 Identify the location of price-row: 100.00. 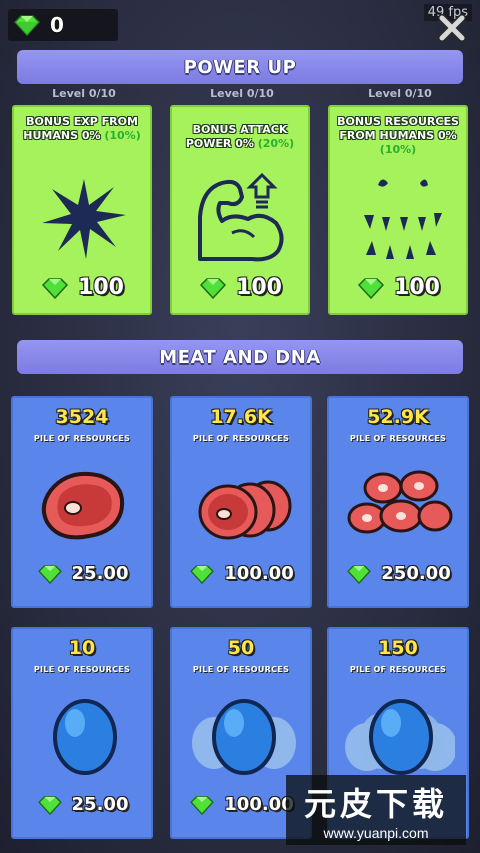
(241, 573).